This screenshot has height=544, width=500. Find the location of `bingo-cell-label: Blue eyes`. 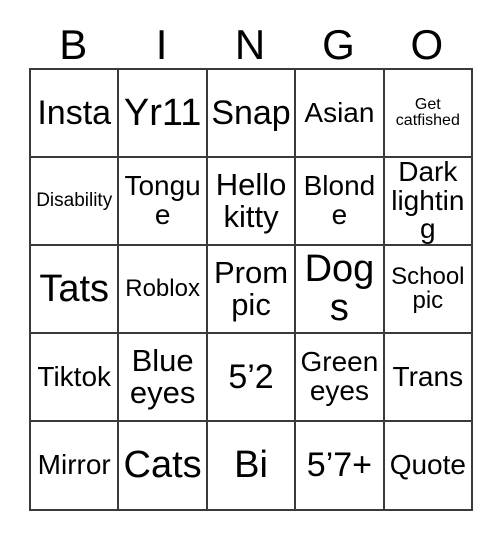

bingo-cell-label: Blue eyes is located at coordinates (162, 376).